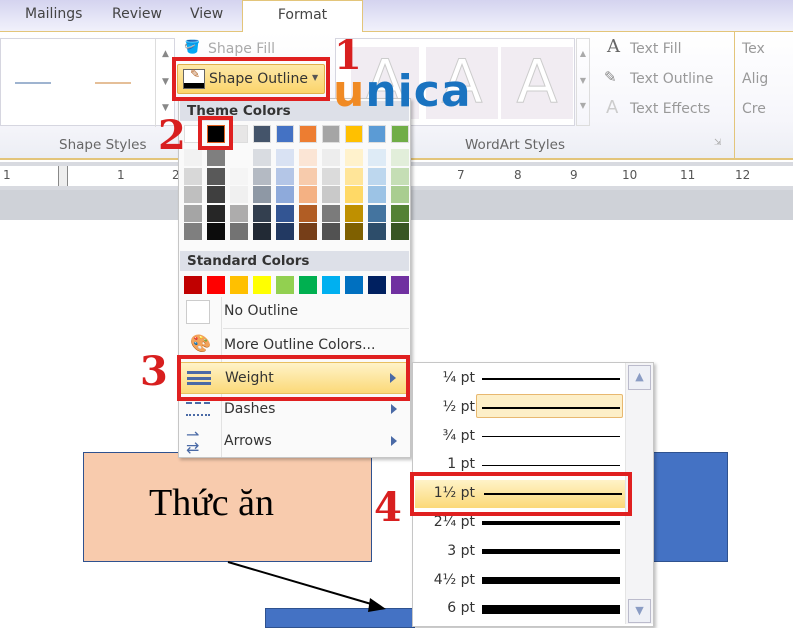 The image size is (793, 628). Describe the element at coordinates (519, 552) in the screenshot. I see `weight-option: 3 pt` at that location.